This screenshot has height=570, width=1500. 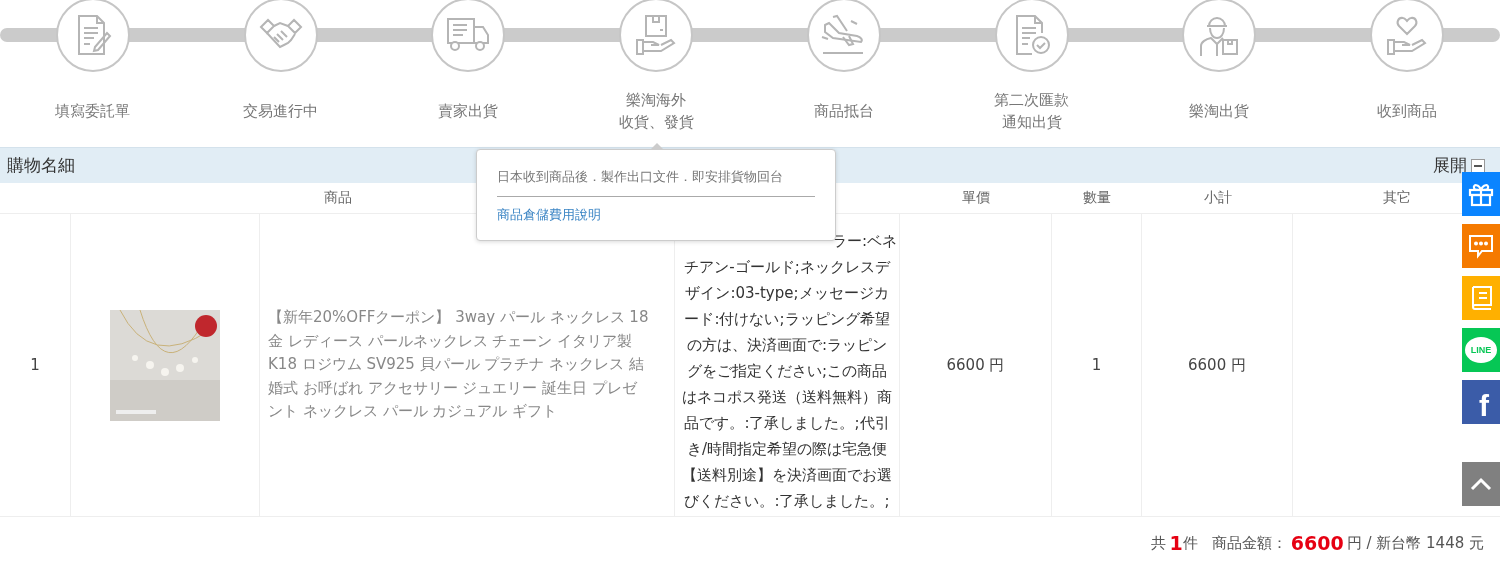 What do you see at coordinates (787, 267) in the screenshot?
I see `option-text: チアン-ゴールド;ネックレスデ` at bounding box center [787, 267].